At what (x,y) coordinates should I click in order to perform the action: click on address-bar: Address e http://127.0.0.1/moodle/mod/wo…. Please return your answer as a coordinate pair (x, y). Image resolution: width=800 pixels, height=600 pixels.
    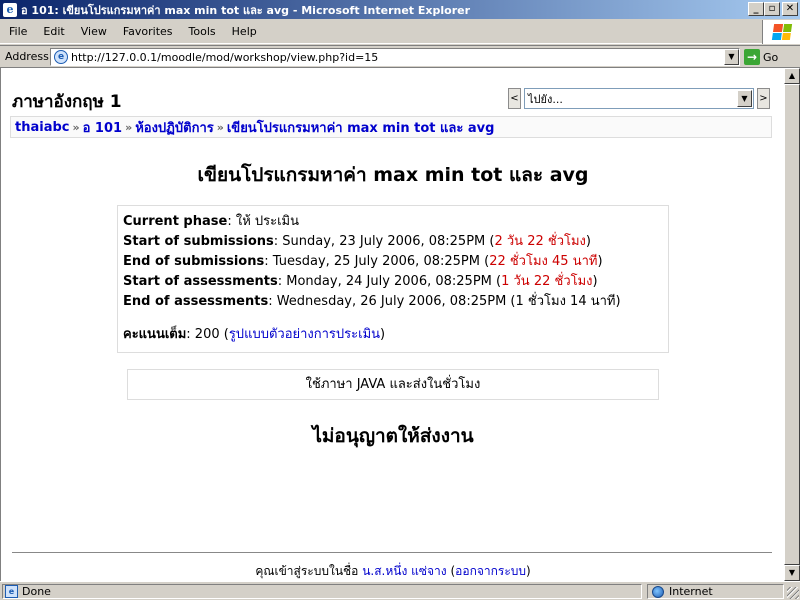
    Looking at the image, I should click on (400, 56).